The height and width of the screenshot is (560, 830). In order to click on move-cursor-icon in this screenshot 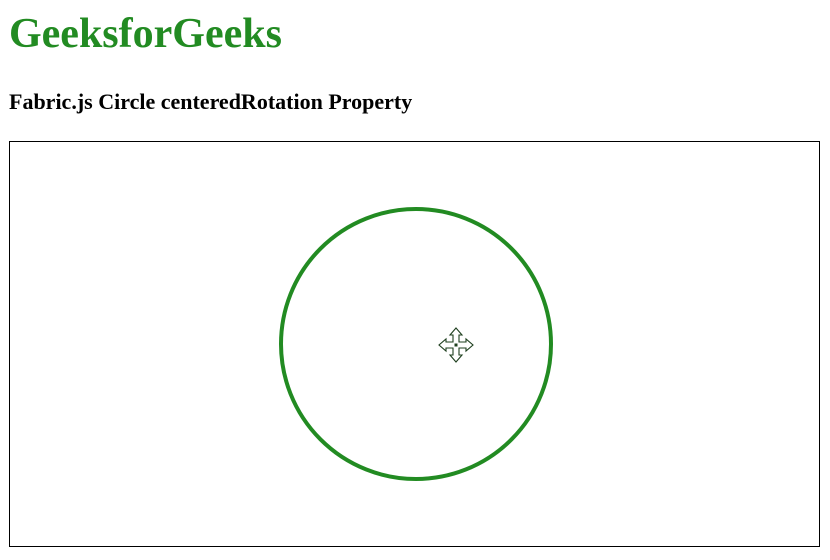, I will do `click(456, 345)`.